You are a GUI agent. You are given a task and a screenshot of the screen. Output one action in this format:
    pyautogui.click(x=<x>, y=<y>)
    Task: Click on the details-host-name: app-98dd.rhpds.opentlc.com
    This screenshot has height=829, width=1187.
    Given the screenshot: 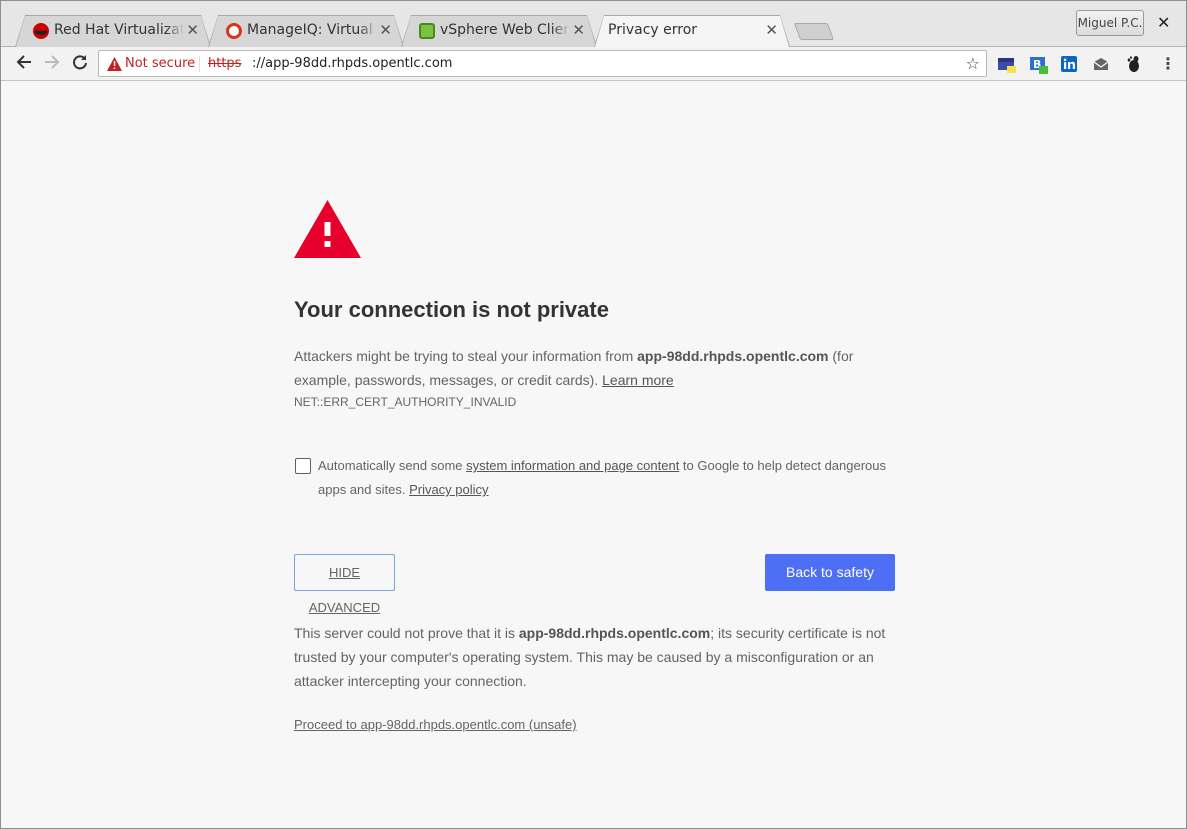 What is the action you would take?
    pyautogui.click(x=614, y=633)
    